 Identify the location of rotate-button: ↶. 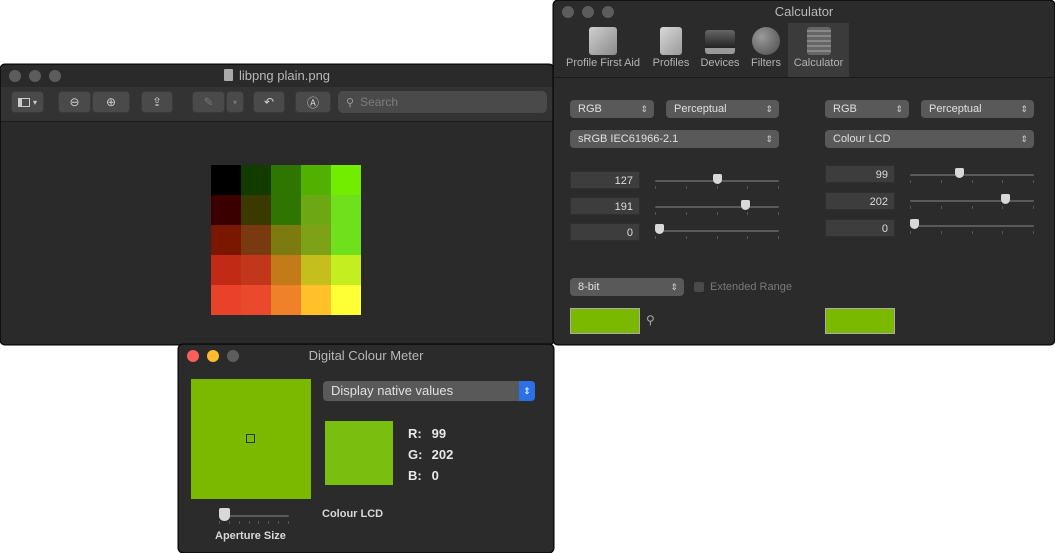
(269, 102).